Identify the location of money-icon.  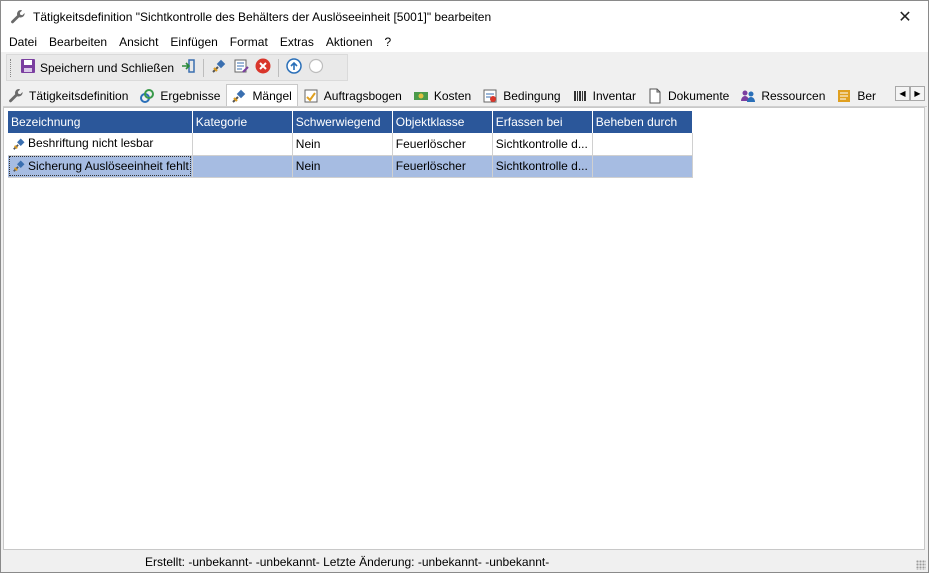
(421, 96).